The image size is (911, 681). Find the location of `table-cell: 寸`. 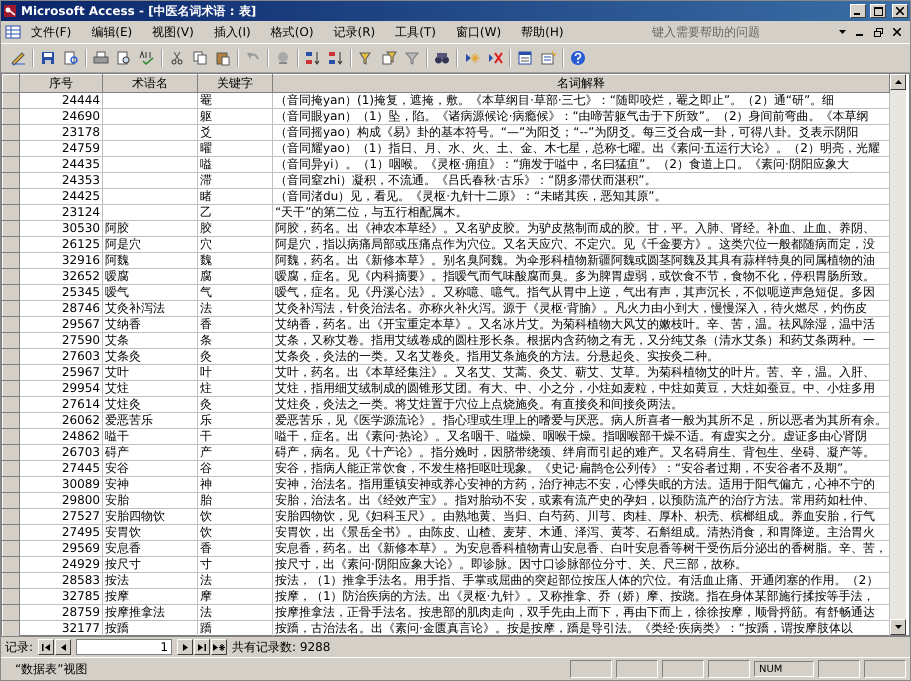

table-cell: 寸 is located at coordinates (235, 564).